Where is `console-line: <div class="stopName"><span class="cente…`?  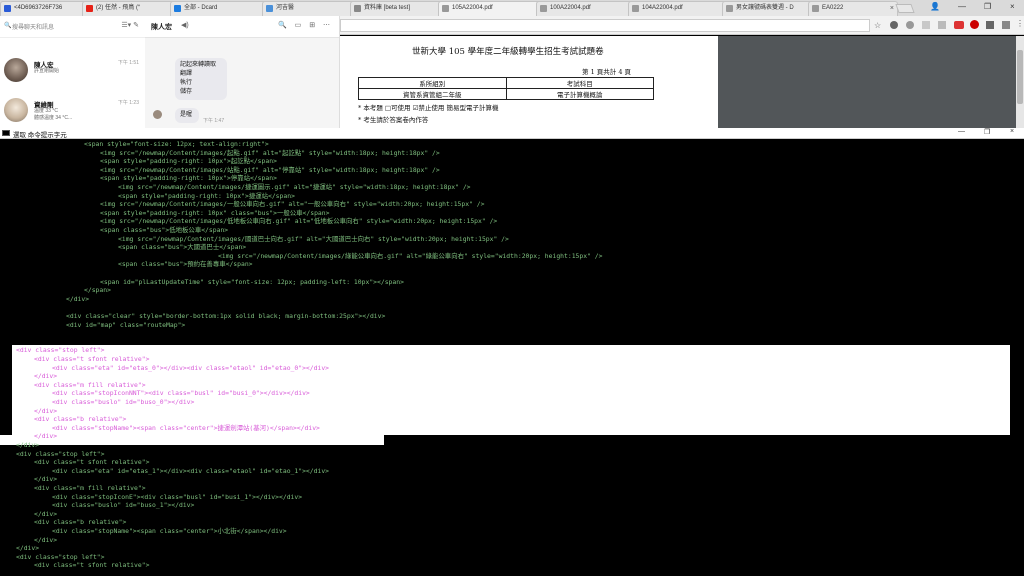 console-line: <div class="stopName"><span class="cente… is located at coordinates (186, 427).